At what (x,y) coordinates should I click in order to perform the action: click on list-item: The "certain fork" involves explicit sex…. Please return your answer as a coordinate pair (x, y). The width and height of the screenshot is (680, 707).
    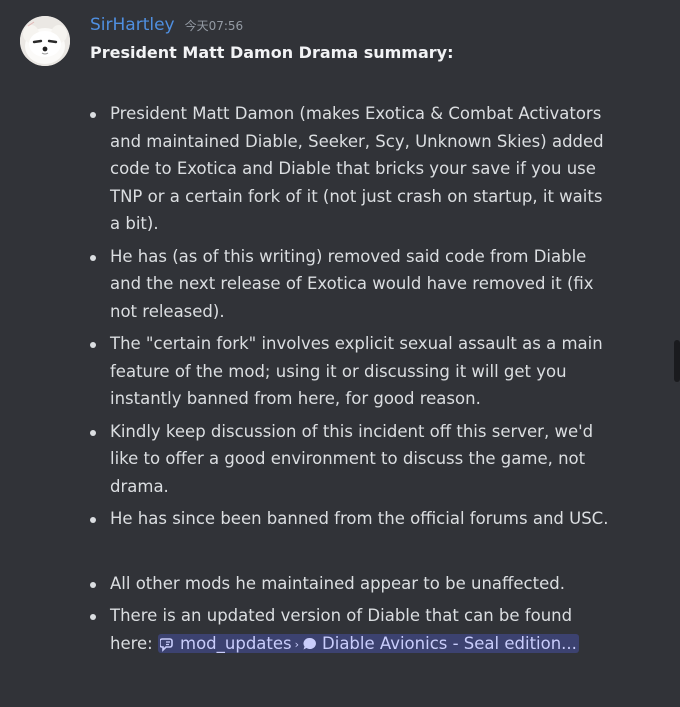
    Looking at the image, I should click on (350, 371).